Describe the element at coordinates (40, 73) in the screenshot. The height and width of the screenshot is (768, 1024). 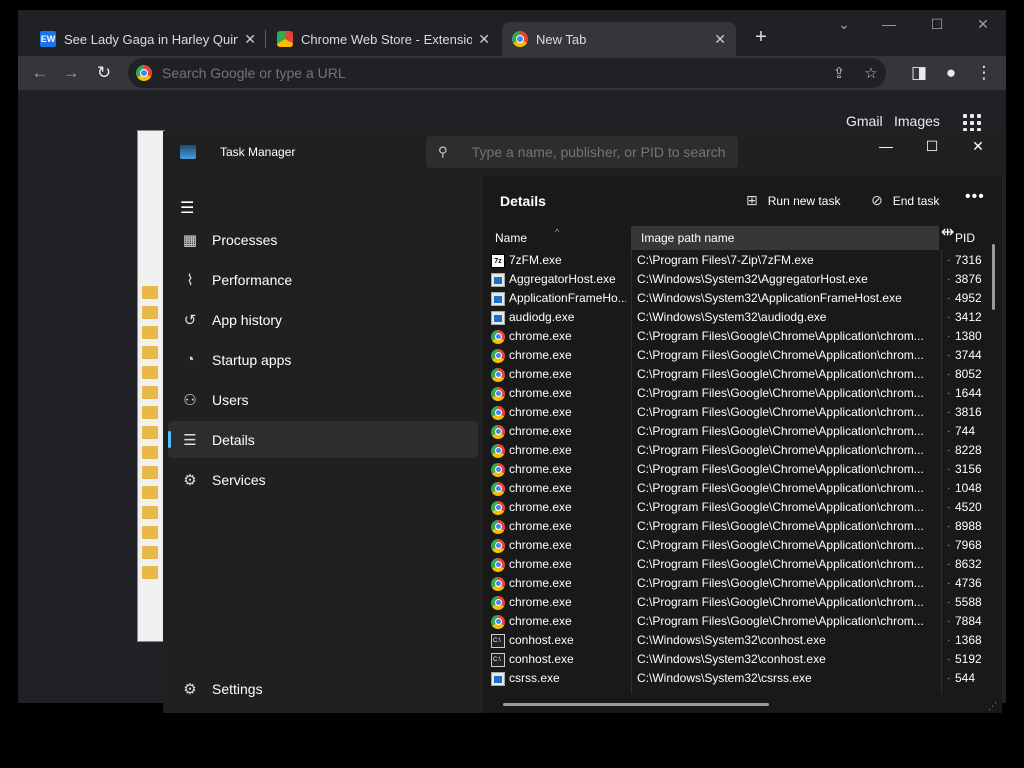
I see `back-icon: ←` at that location.